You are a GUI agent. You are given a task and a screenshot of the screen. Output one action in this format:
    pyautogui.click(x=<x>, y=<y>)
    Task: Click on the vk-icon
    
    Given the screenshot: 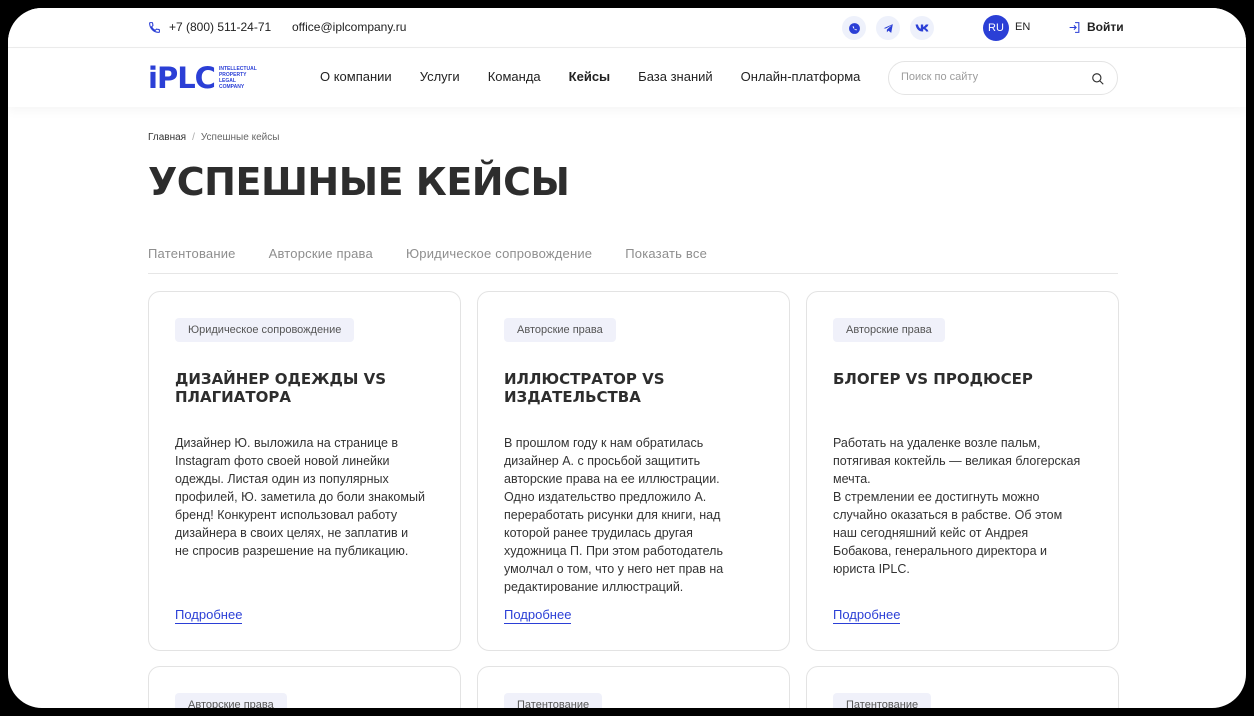 What is the action you would take?
    pyautogui.click(x=922, y=28)
    